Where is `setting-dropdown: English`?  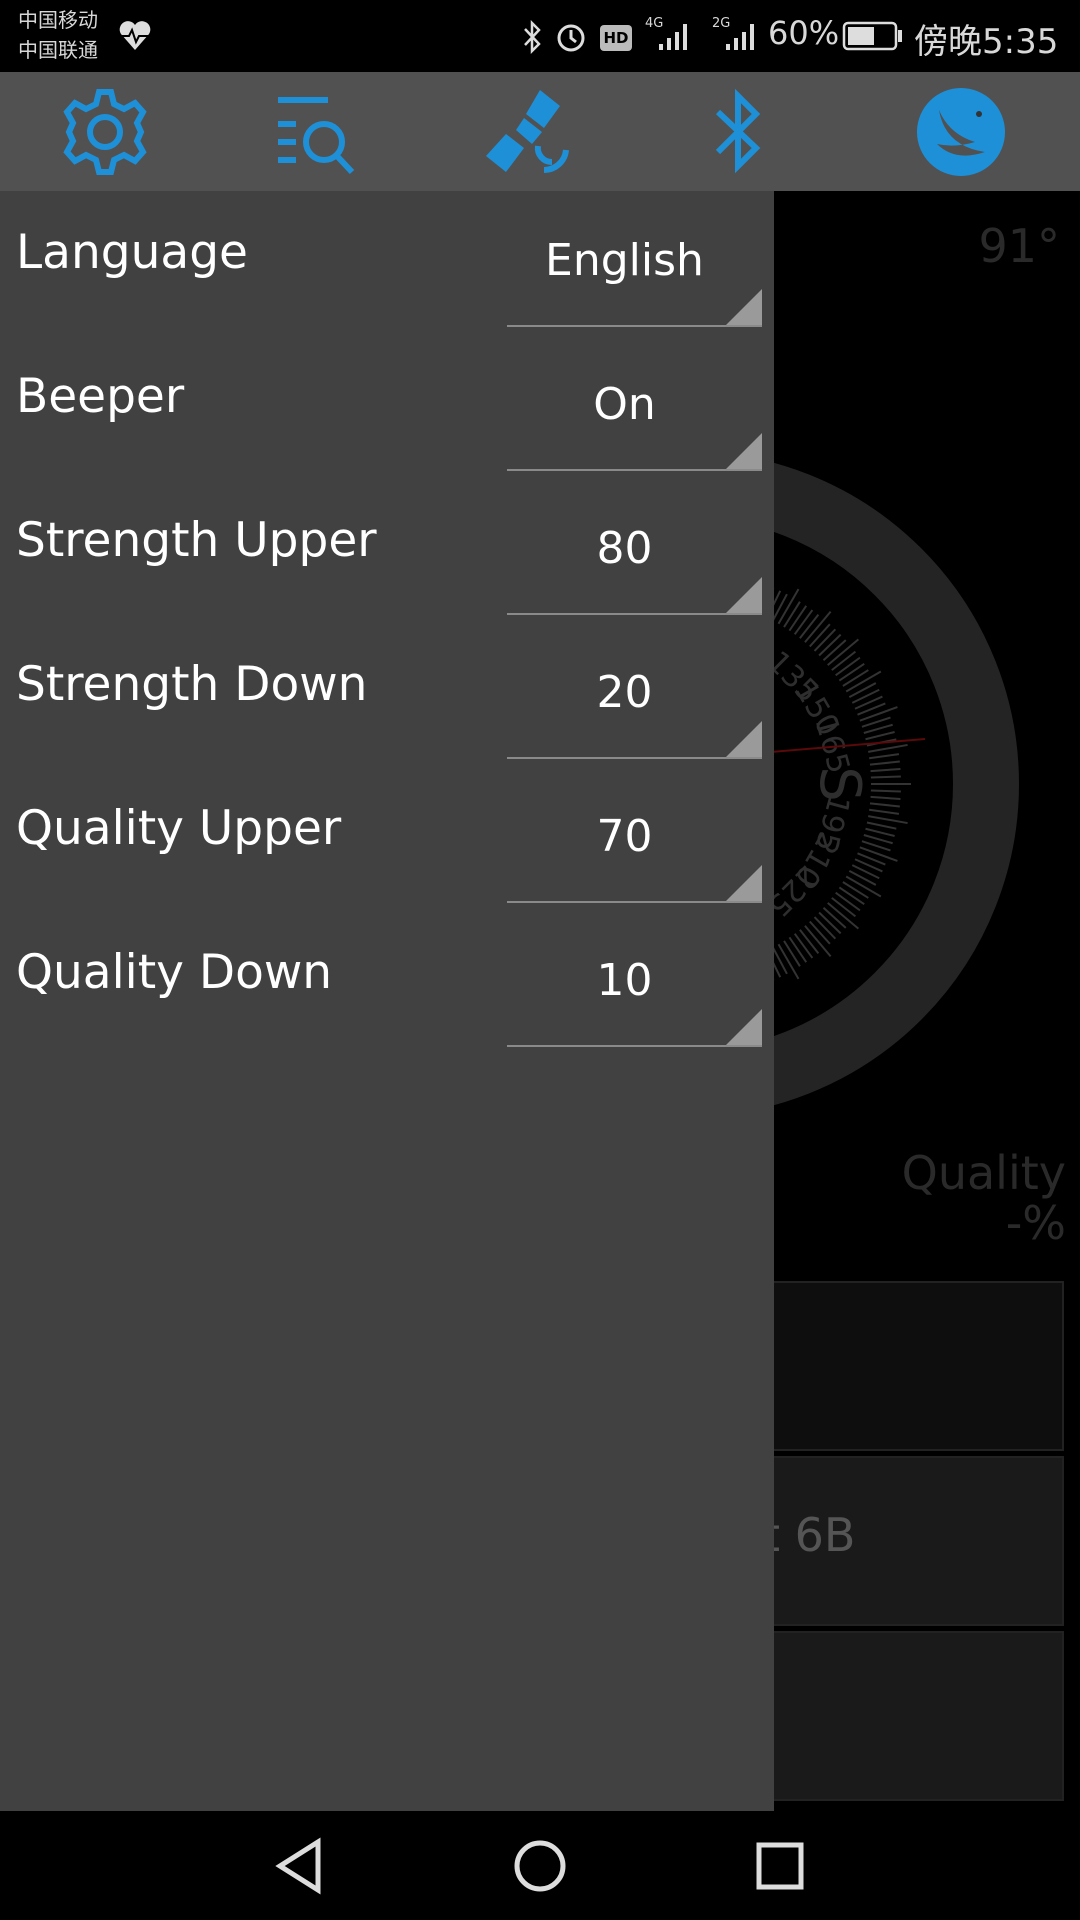
setting-dropdown: English is located at coordinates (634, 261).